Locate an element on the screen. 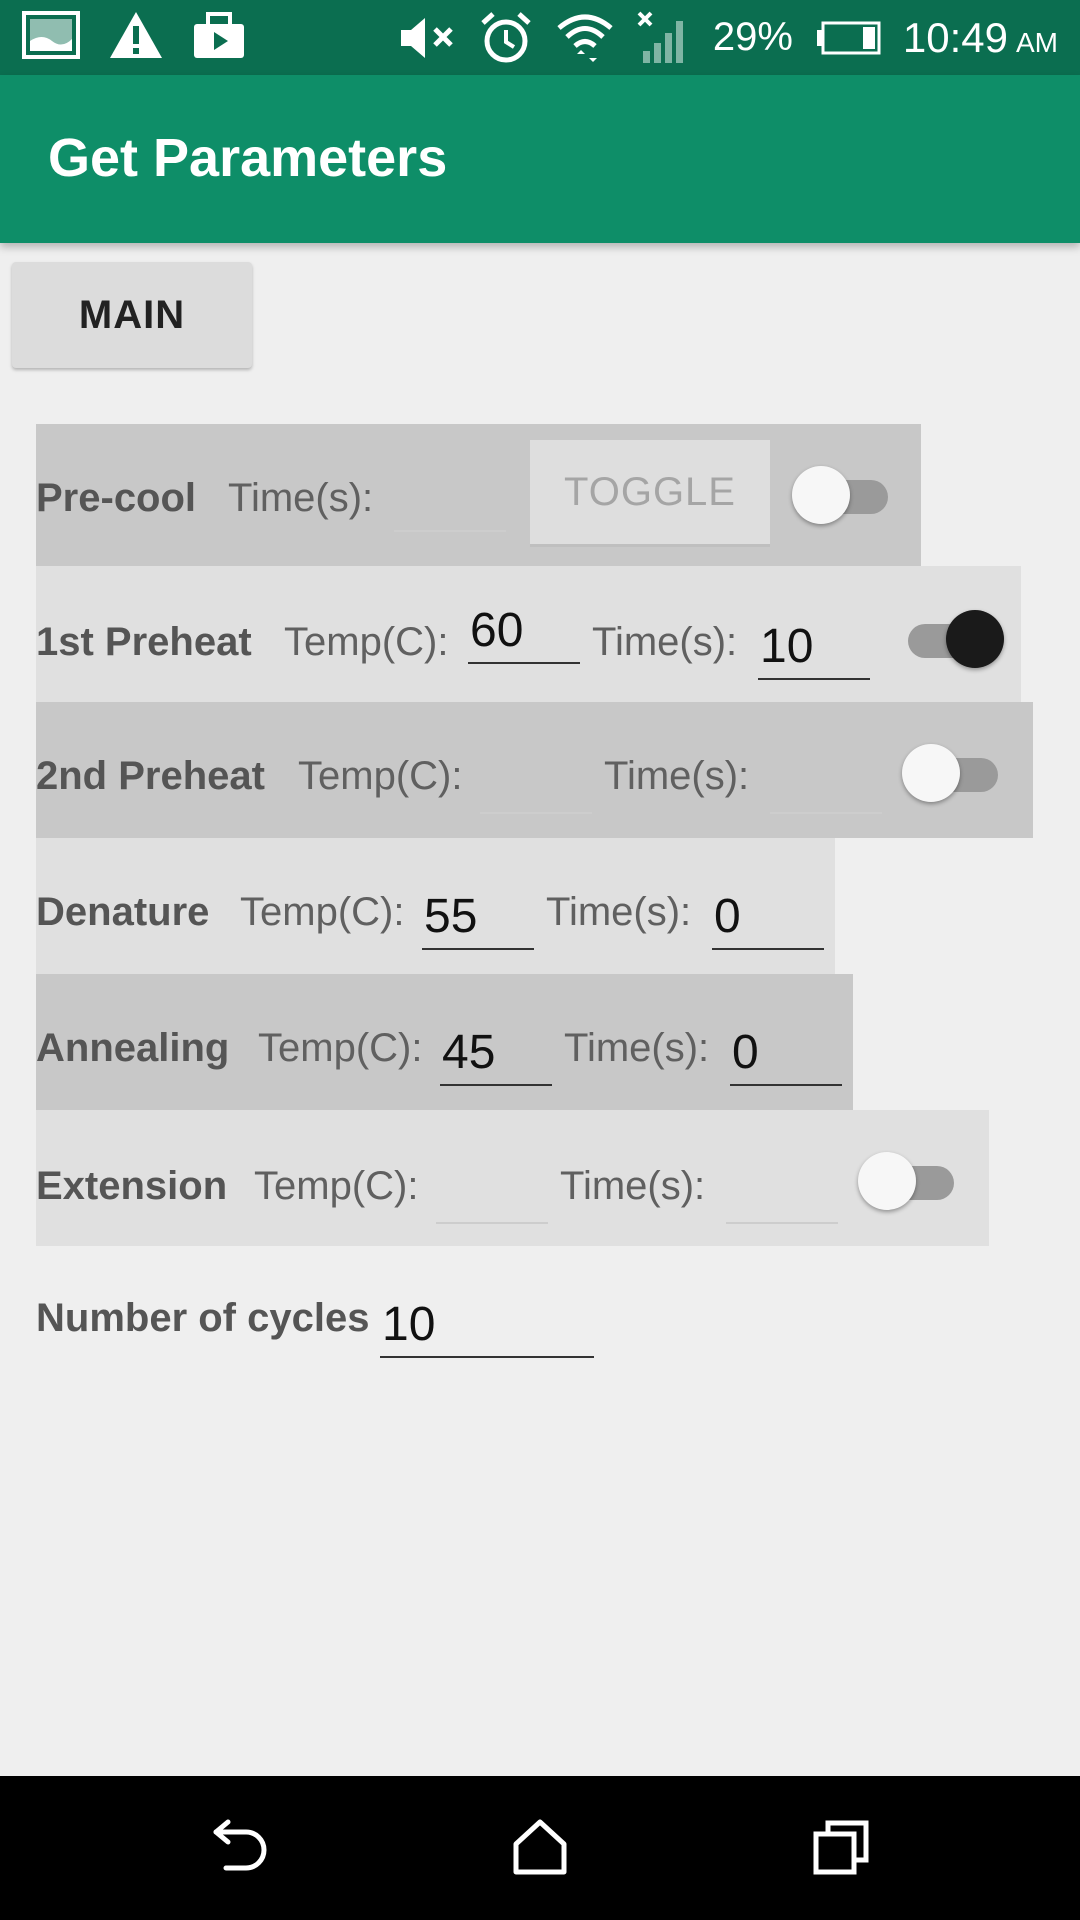  extension-label: Extension is located at coordinates (132, 1186).